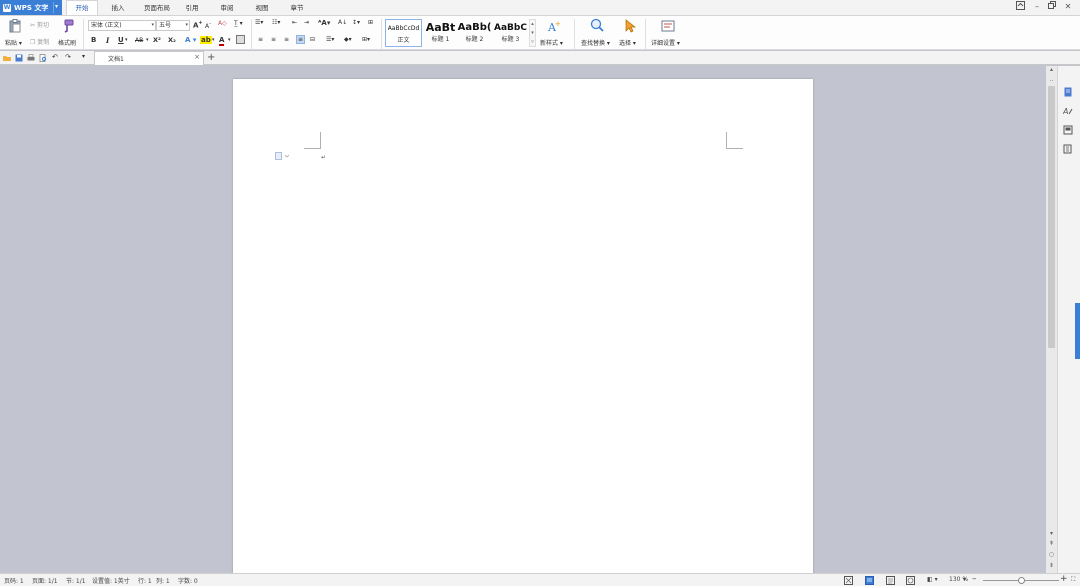 The height and width of the screenshot is (586, 1080). I want to click on decrease-indent-icon: ⇤, so click(294, 22).